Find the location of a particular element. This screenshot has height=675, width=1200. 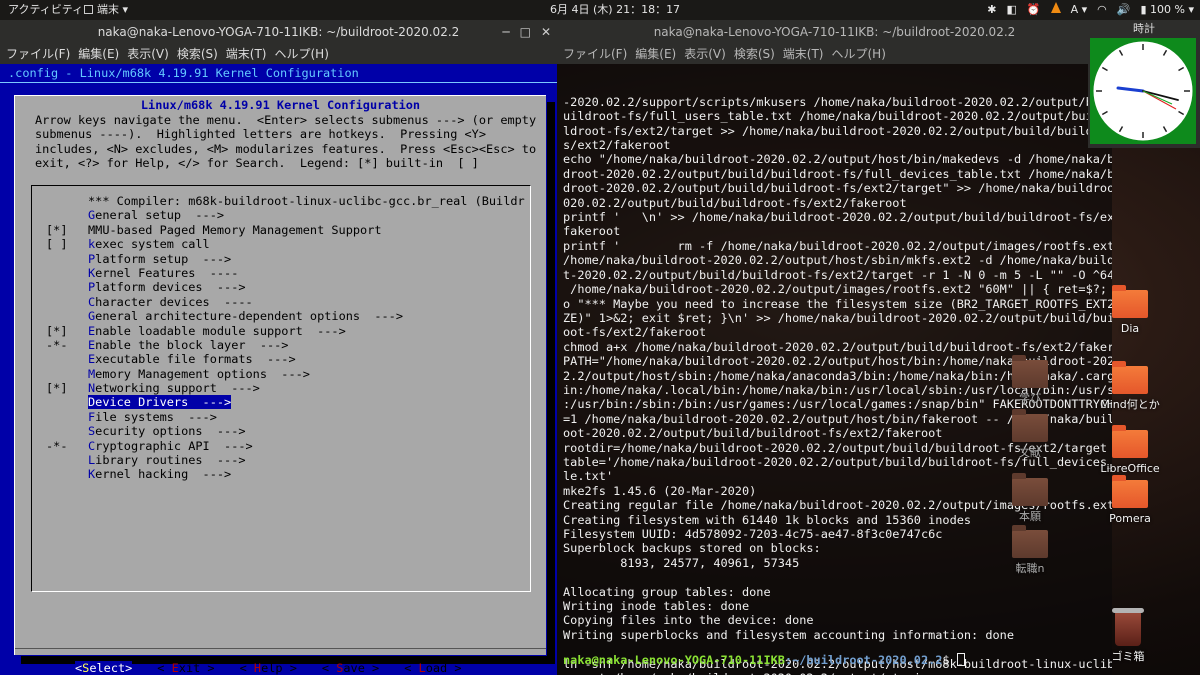

menu-item: [*] Networking support ---> is located at coordinates (281, 388).